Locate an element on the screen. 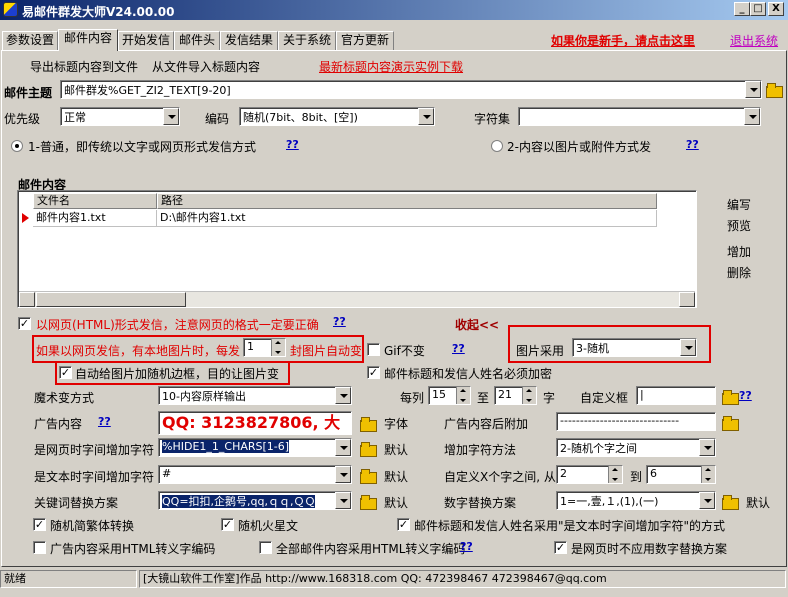 Image resolution: width=788 pixels, height=597 pixels. newbie-link: 如果你是新手，请点击这里 is located at coordinates (623, 40).